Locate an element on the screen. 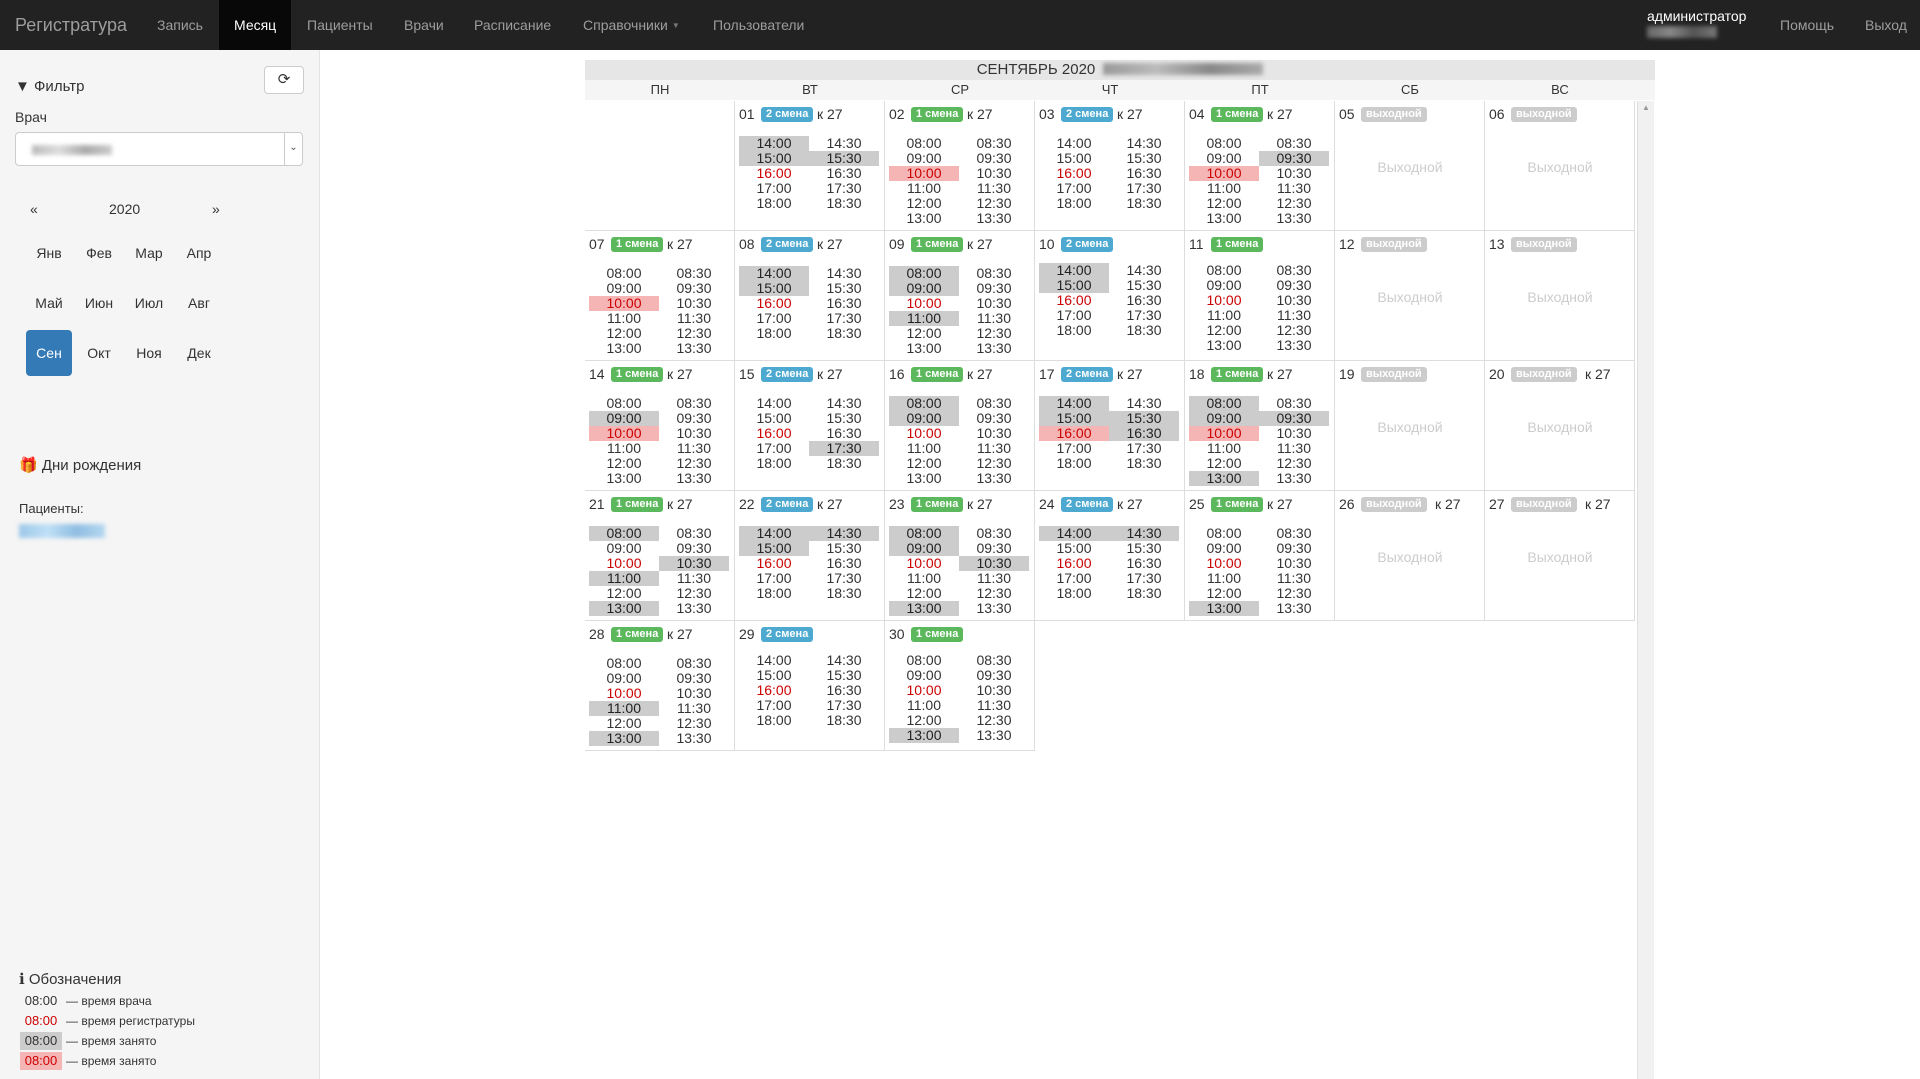 The image size is (1920, 1079). month-button: Мар is located at coordinates (149, 253).